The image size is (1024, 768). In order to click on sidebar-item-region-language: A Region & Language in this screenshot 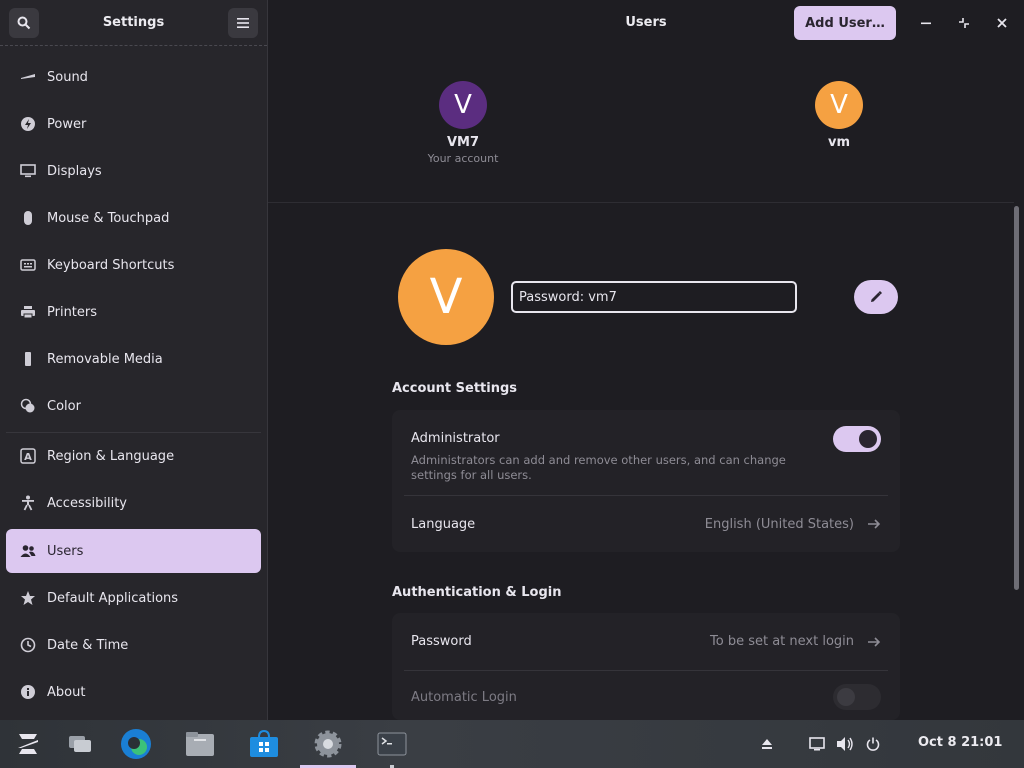, I will do `click(133, 456)`.